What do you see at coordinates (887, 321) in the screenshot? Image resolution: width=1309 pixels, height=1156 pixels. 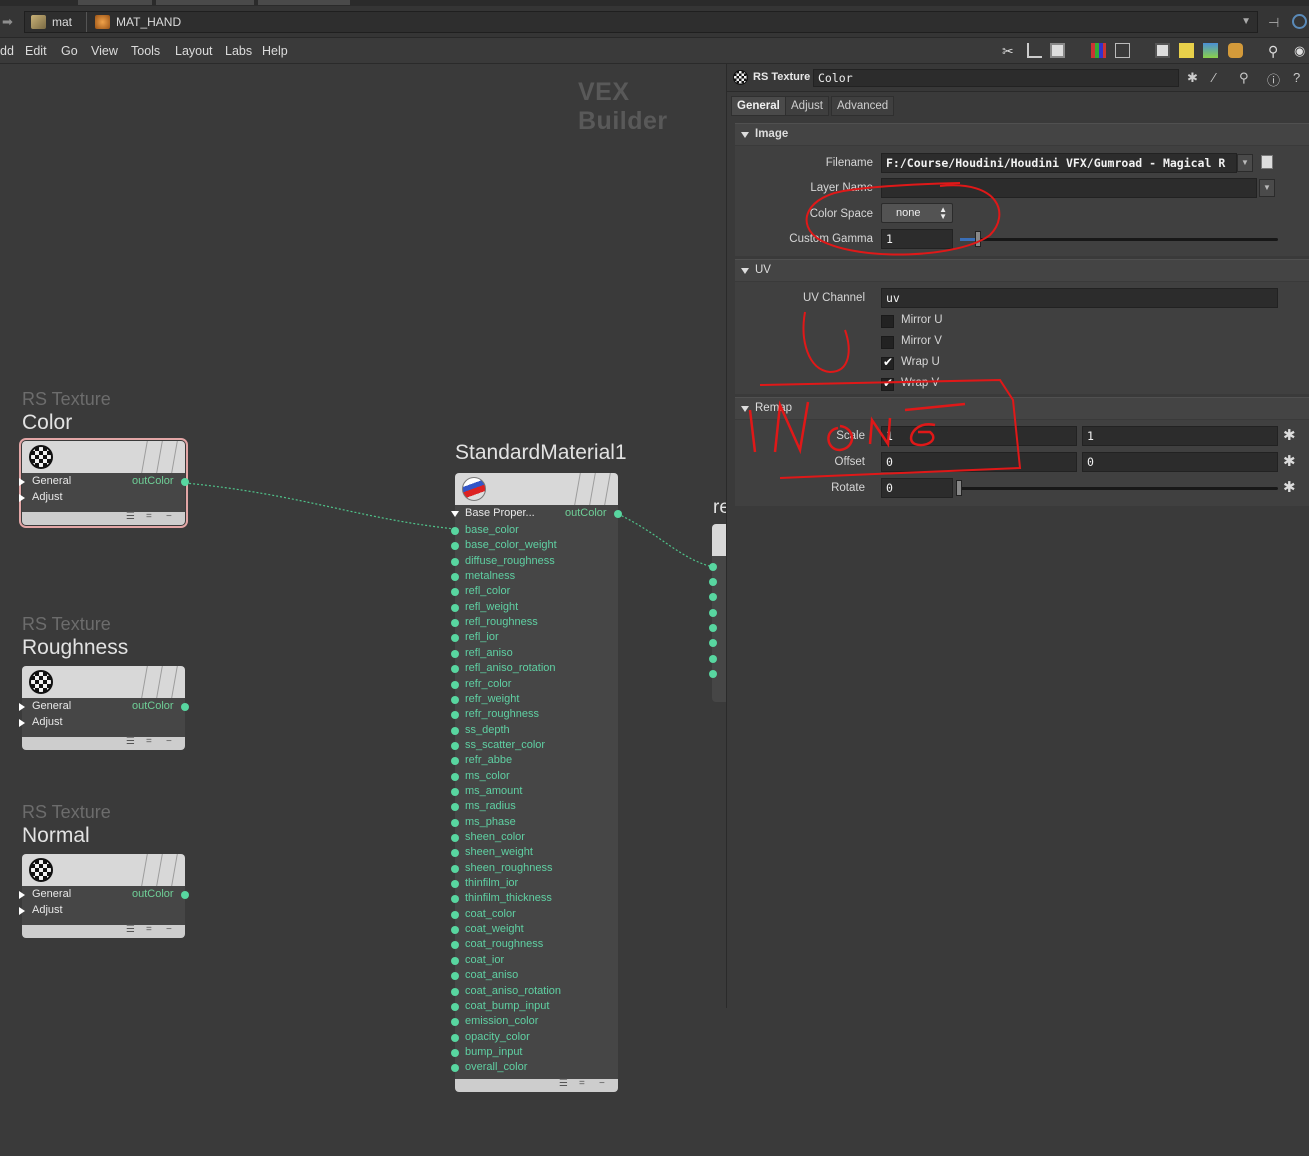 I see `mirror-u-checkbox` at bounding box center [887, 321].